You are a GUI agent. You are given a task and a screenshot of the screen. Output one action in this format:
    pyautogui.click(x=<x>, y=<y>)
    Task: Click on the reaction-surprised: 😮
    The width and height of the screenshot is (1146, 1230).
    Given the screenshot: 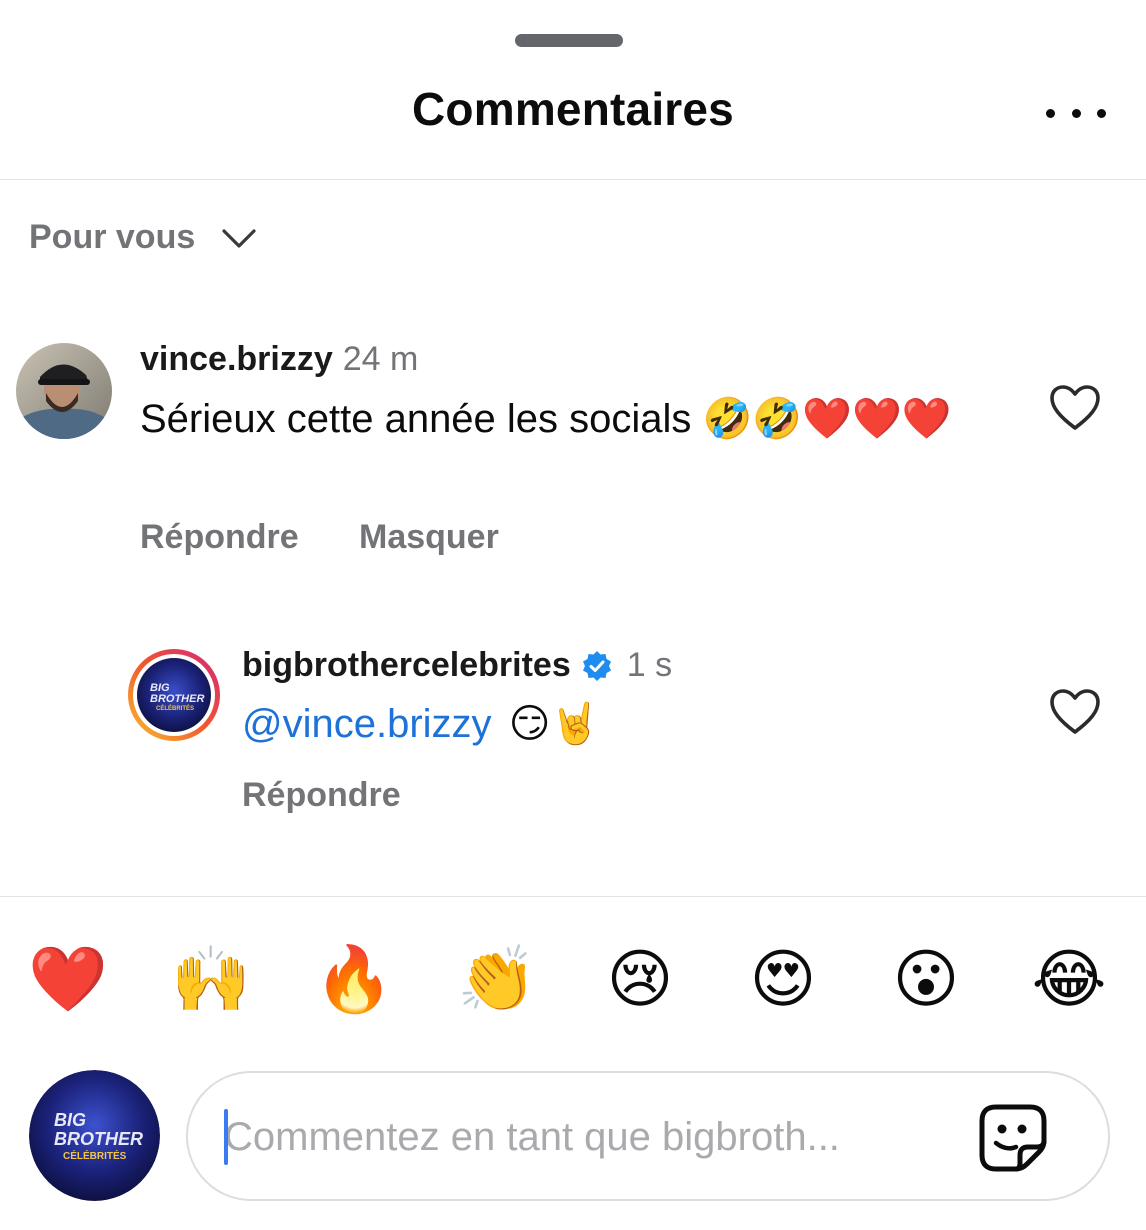 What is the action you would take?
    pyautogui.click(x=926, y=980)
    